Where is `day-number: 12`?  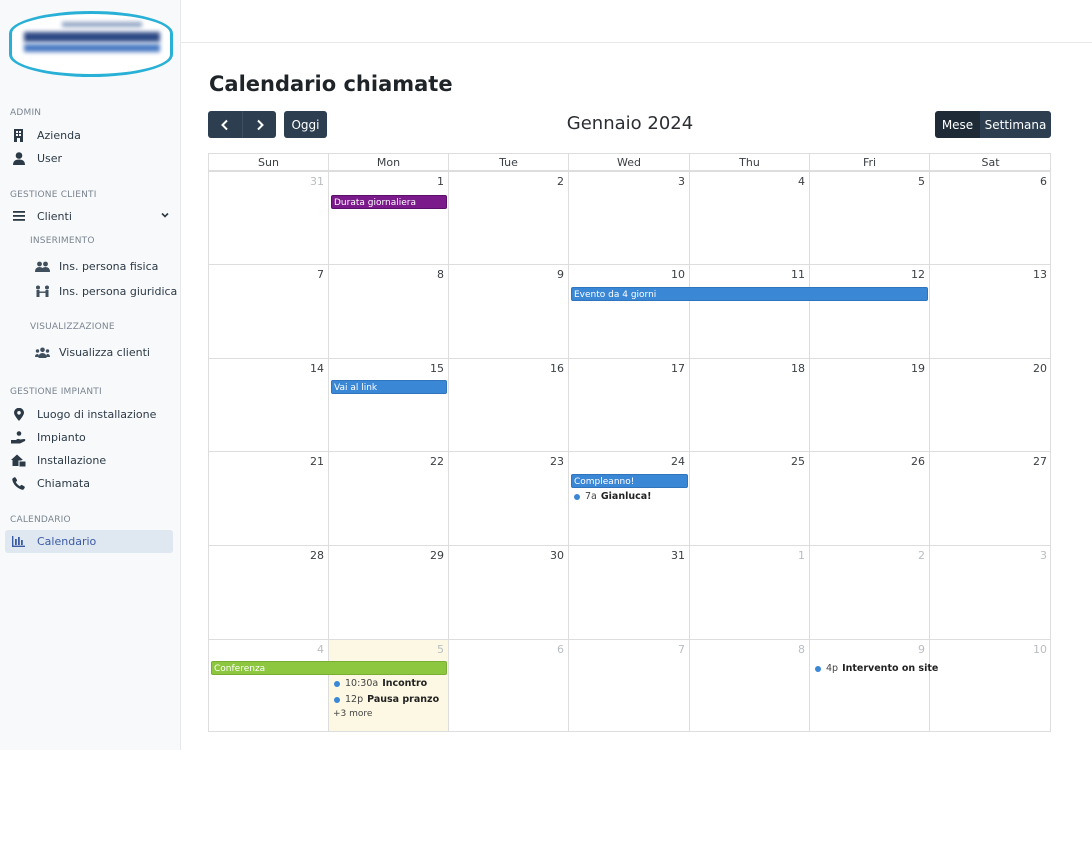 day-number: 12 is located at coordinates (918, 274).